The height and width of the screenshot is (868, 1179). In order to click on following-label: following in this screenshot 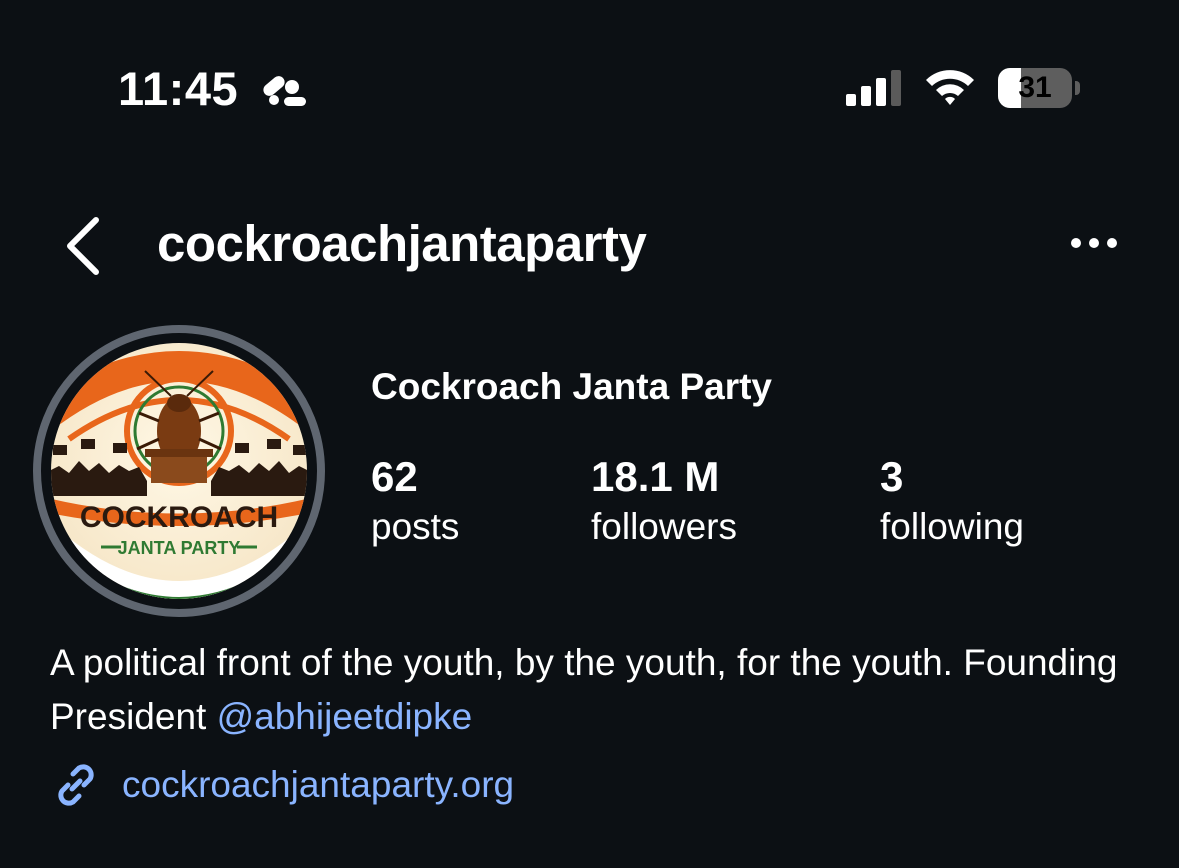, I will do `click(952, 526)`.